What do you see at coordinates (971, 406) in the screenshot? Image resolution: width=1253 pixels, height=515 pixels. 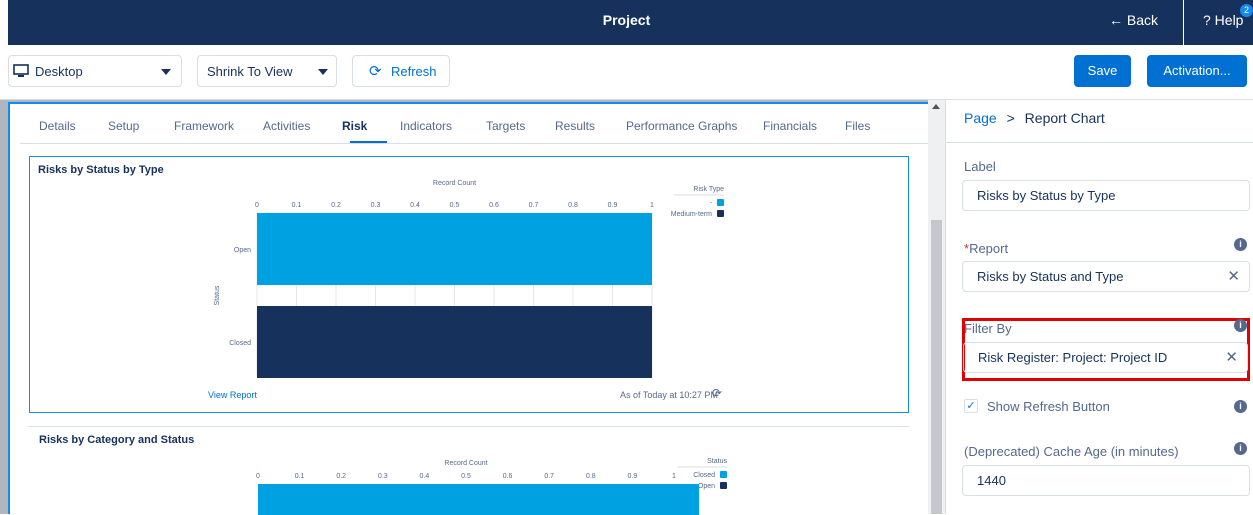 I see `show-refresh-checkbox: ✓` at bounding box center [971, 406].